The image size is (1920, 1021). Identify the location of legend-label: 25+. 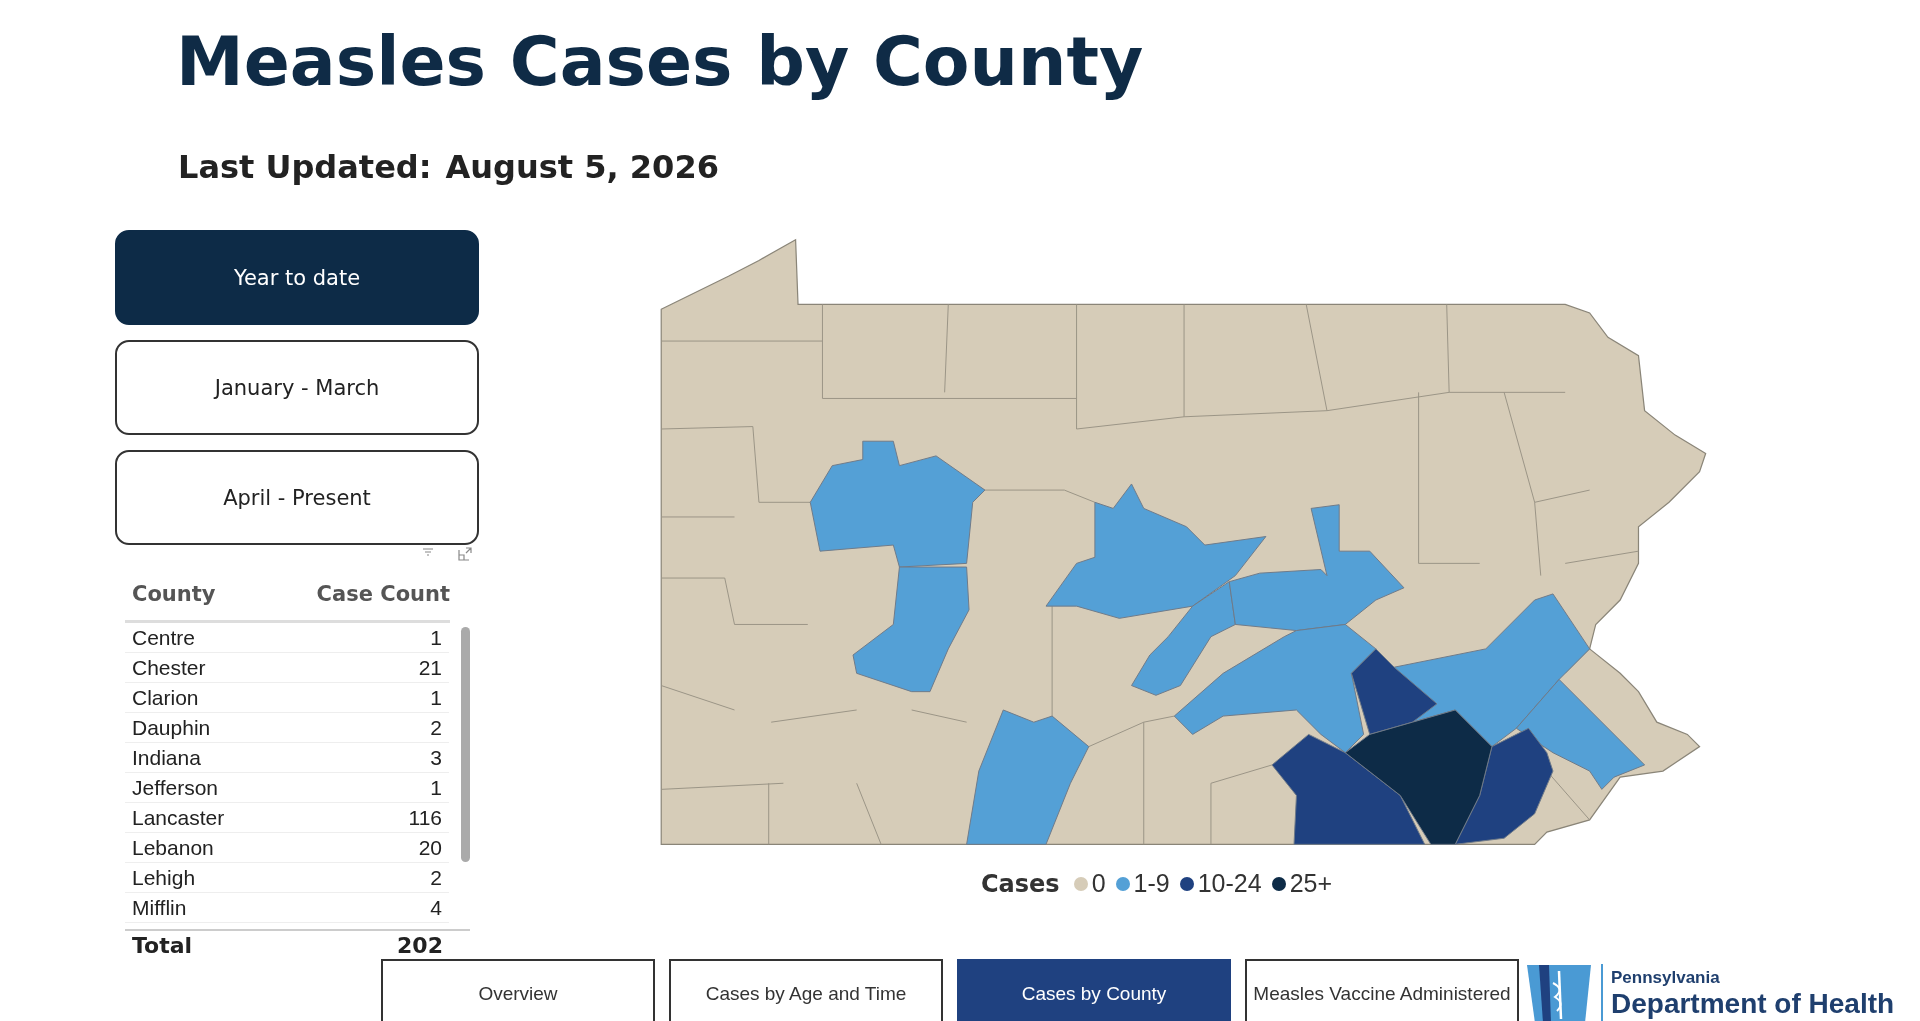
(1311, 883).